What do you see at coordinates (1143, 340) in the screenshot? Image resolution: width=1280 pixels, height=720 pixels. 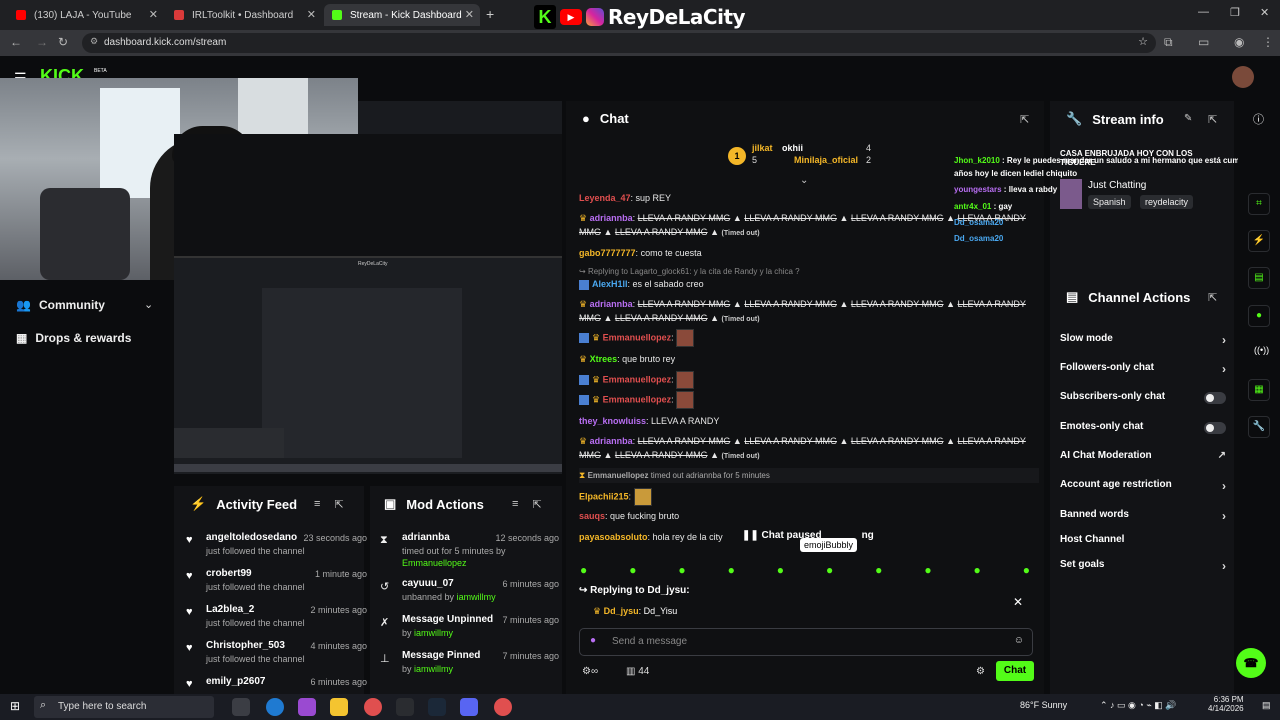 I see `slow-mode-item: Slow mode ›` at bounding box center [1143, 340].